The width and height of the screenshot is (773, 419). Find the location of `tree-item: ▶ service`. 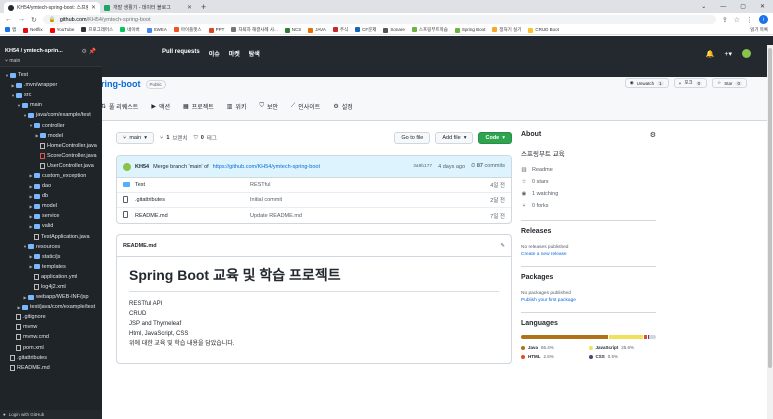

tree-item: ▶ service is located at coordinates (51, 216).